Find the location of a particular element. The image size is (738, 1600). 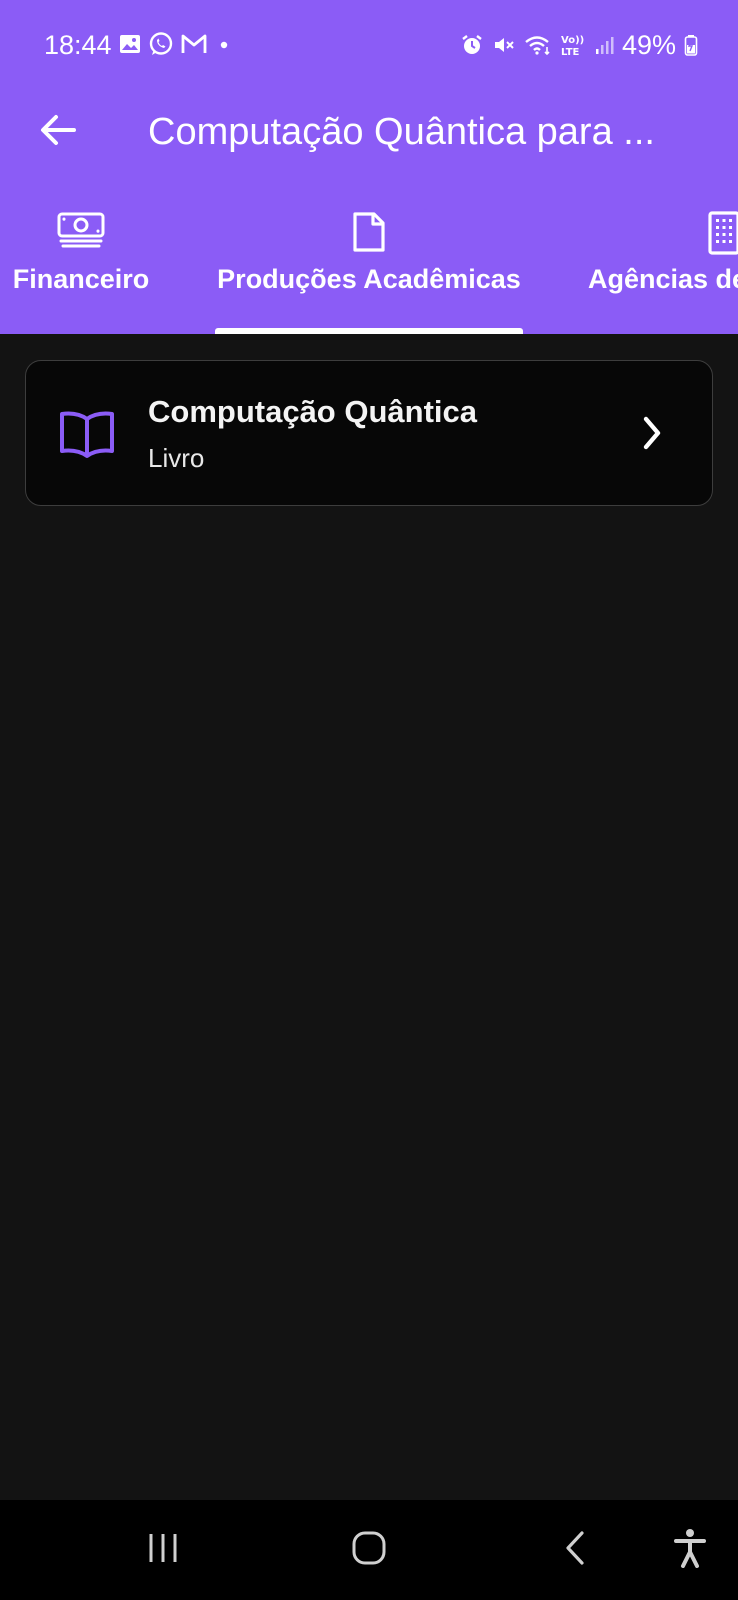

system-nav-bar is located at coordinates (369, 1550).